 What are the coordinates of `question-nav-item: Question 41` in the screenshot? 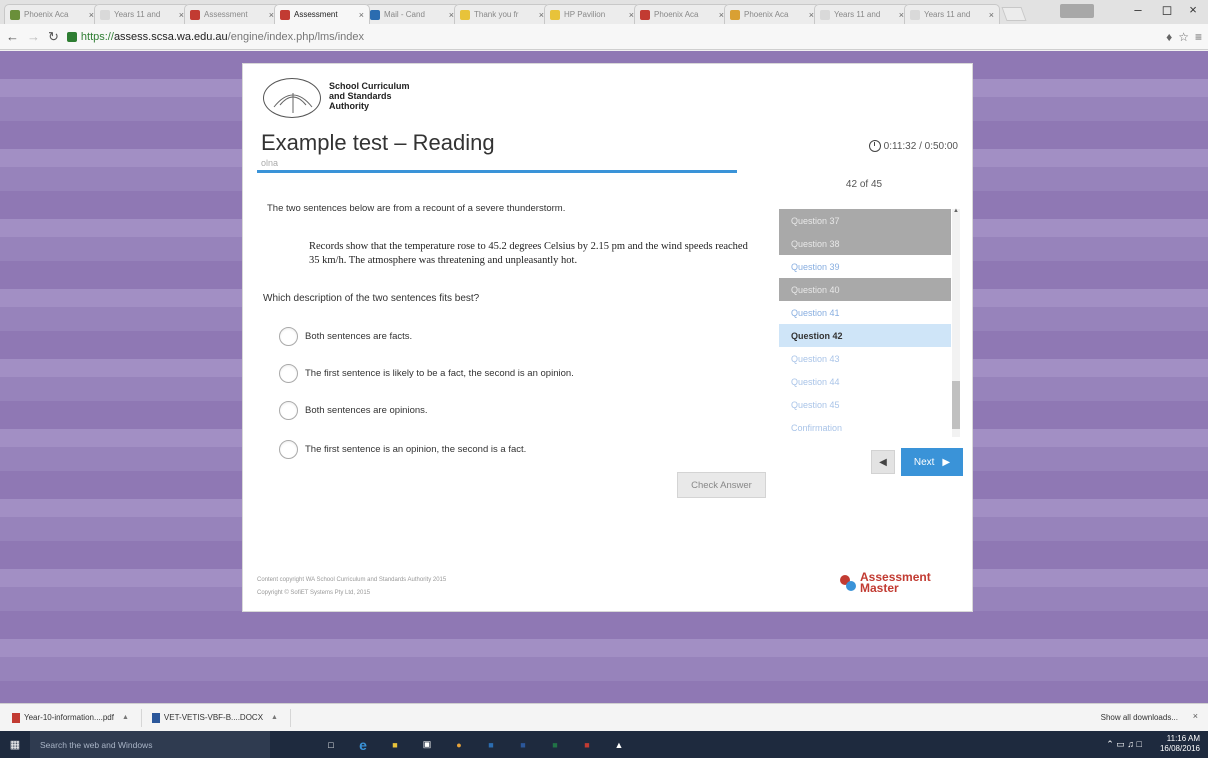 It's located at (865, 312).